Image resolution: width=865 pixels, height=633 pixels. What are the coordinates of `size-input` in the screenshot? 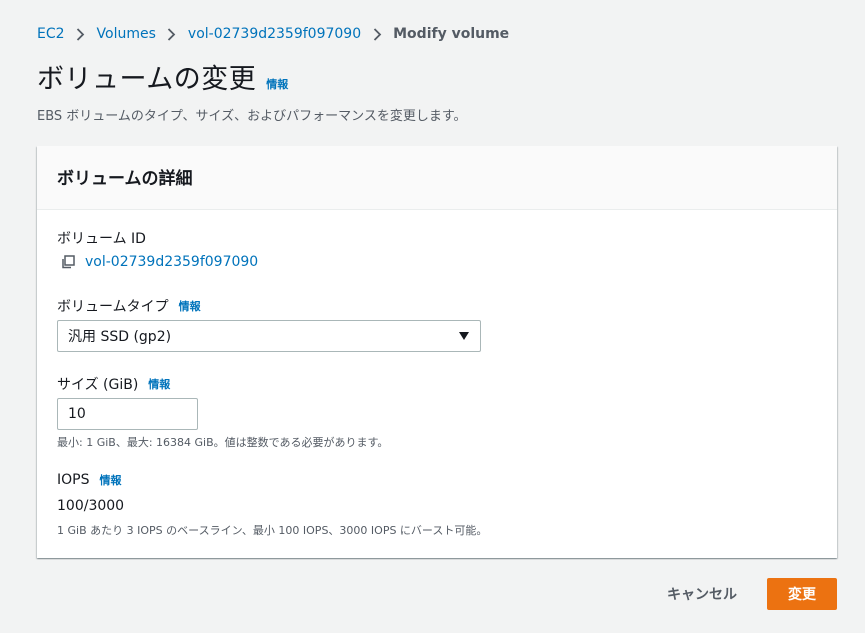 It's located at (127, 414).